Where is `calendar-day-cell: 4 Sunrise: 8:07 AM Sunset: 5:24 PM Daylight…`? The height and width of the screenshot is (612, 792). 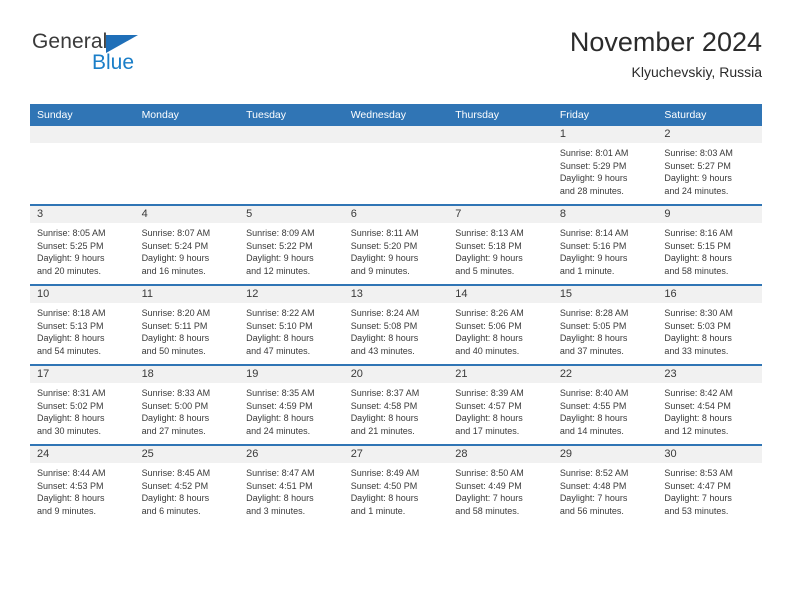
calendar-day-cell: 4 Sunrise: 8:07 AM Sunset: 5:24 PM Daylight… is located at coordinates (187, 244).